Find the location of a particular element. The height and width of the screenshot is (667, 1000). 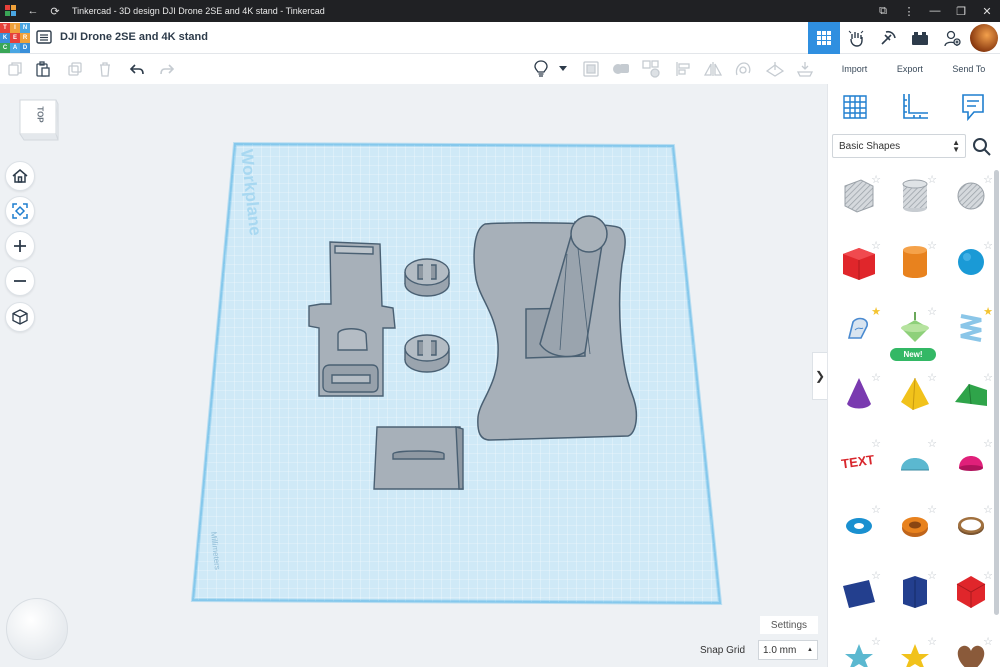

ruler-icon is located at coordinates (915, 107).